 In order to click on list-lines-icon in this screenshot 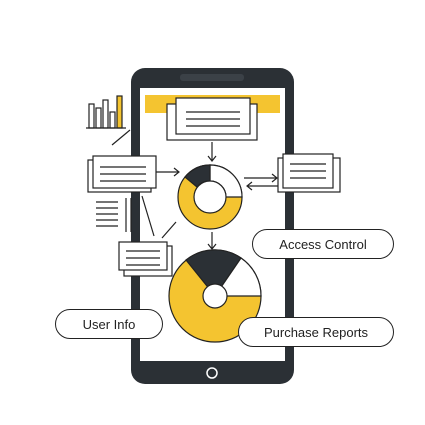, I will do `click(114, 215)`.